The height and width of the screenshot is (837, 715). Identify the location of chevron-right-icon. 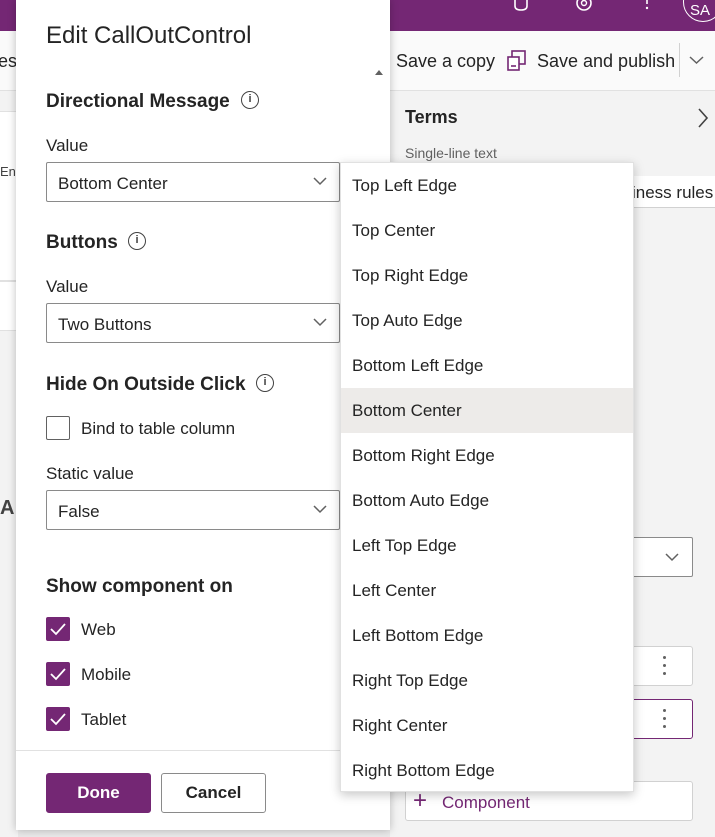
(703, 118).